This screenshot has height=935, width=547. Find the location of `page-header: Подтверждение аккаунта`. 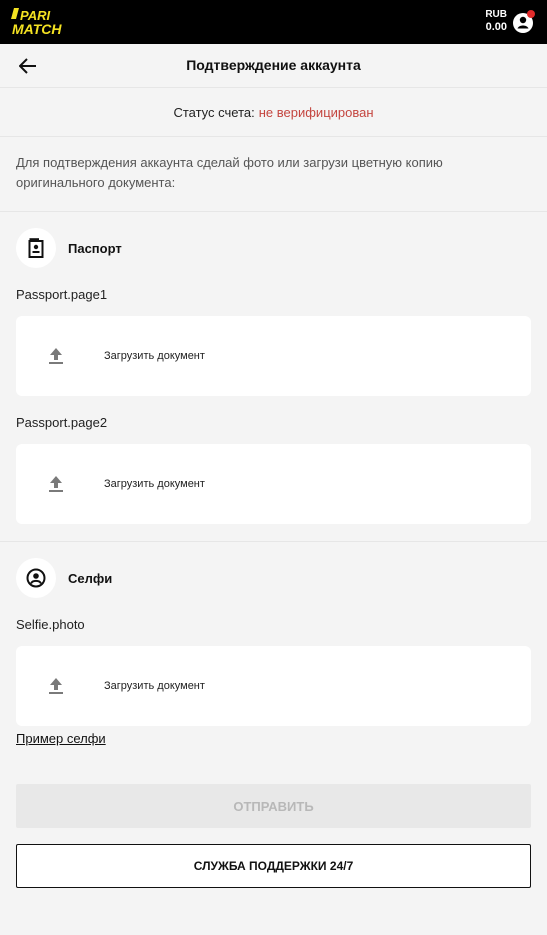

page-header: Подтверждение аккаунта is located at coordinates (273, 66).